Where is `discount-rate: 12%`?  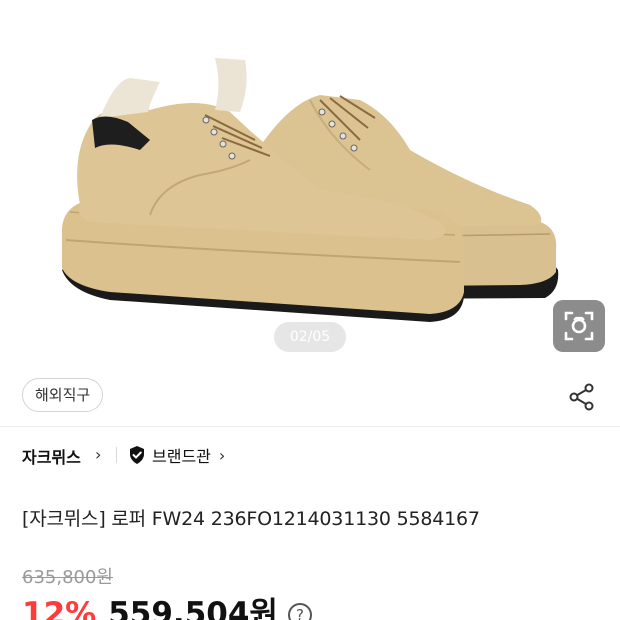 discount-rate: 12% is located at coordinates (59, 608).